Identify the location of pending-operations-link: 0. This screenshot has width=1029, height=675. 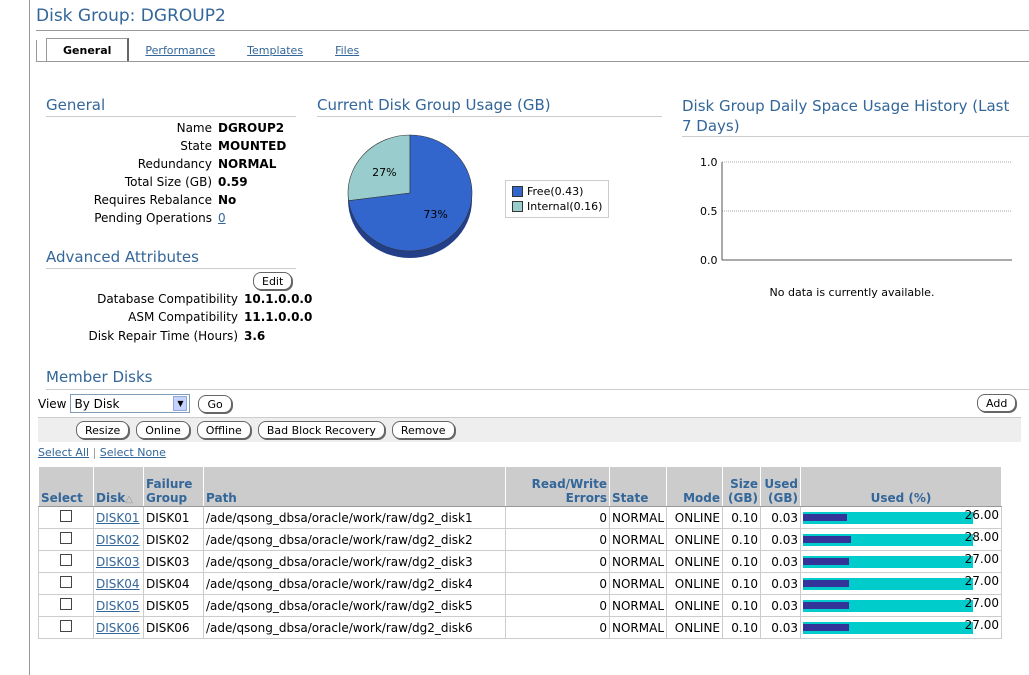
(222, 218).